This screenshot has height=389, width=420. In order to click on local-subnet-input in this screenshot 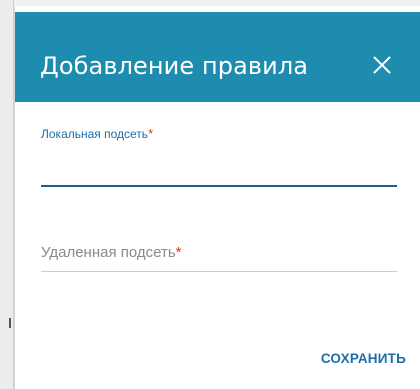, I will do `click(219, 171)`.